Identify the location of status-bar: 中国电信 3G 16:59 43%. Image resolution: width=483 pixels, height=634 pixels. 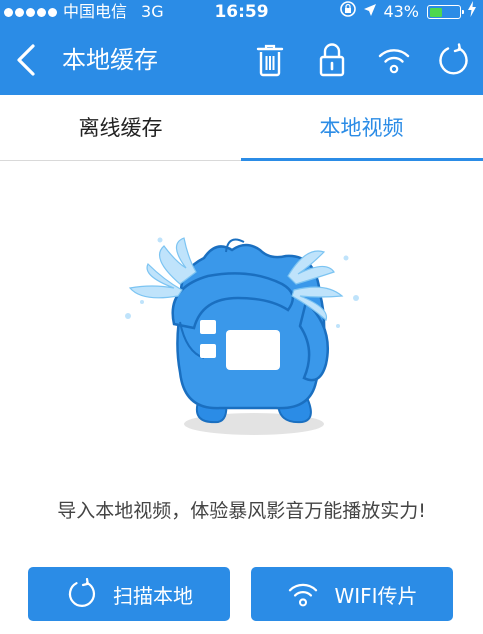
(241, 12).